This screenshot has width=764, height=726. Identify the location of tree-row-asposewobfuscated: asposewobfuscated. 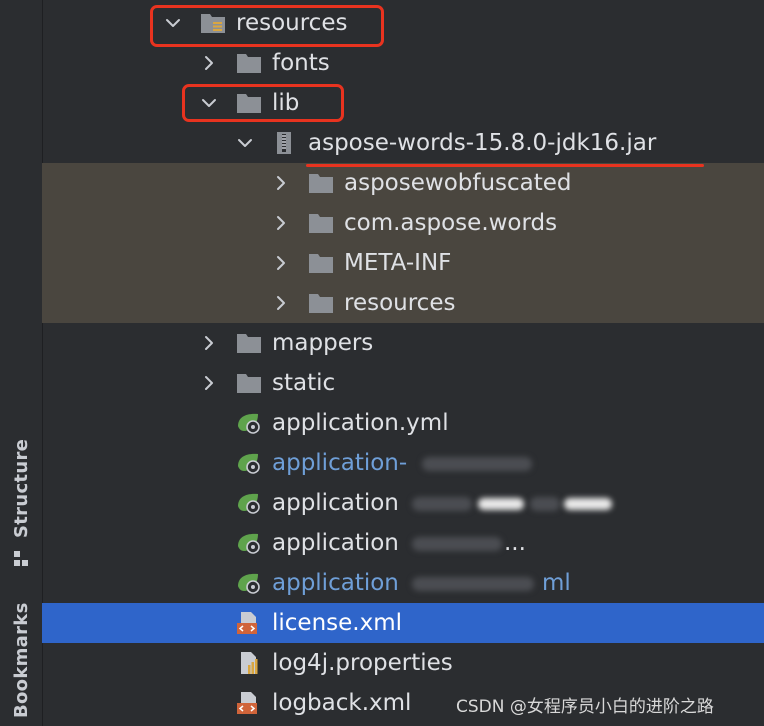
(403, 183).